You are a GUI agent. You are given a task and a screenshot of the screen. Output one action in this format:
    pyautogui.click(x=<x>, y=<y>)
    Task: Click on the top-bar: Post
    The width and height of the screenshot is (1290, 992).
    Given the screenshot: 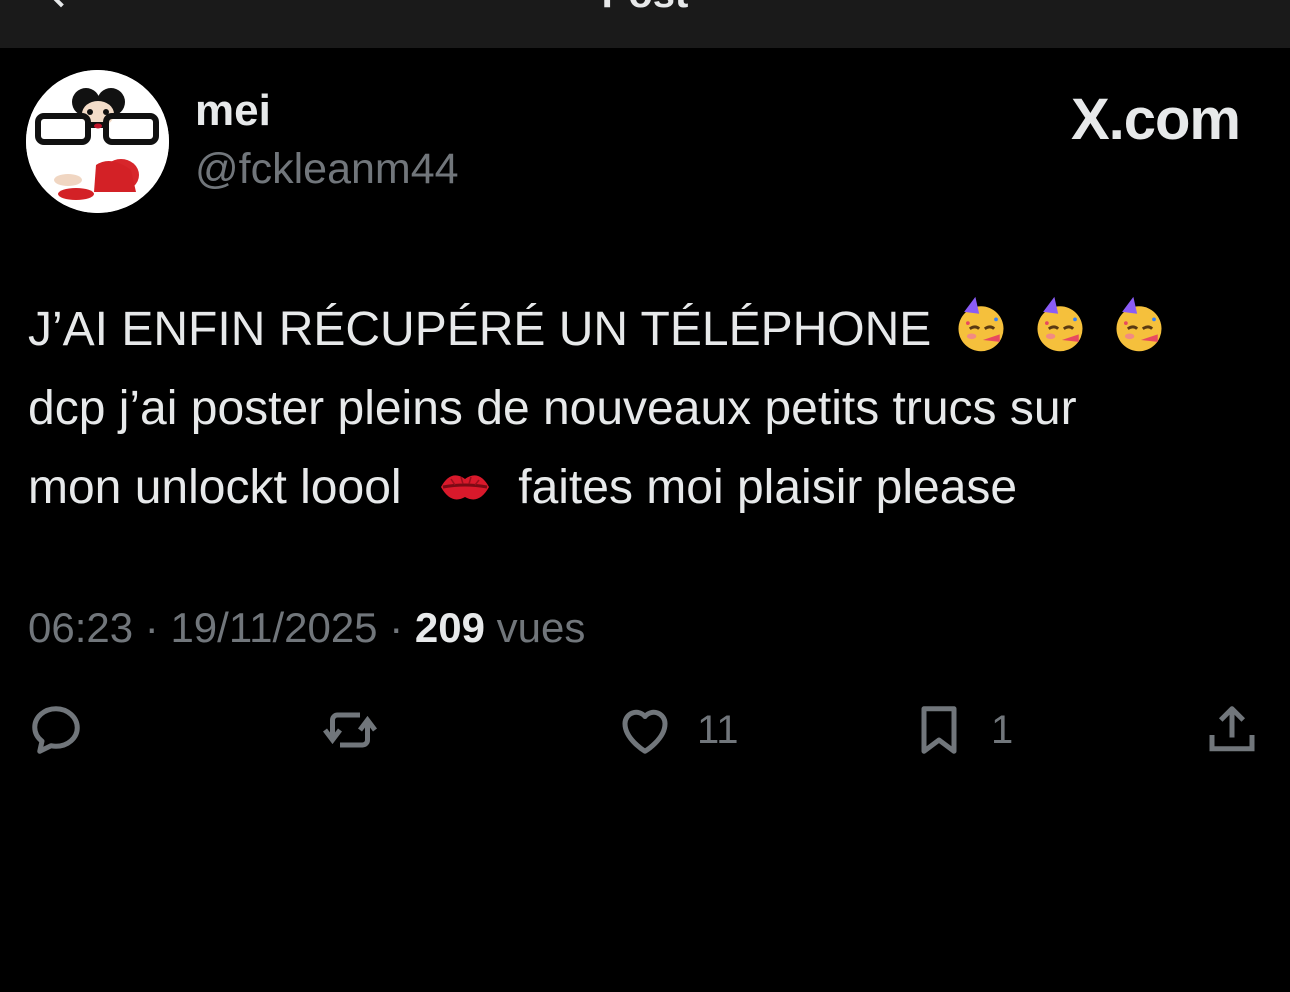 What is the action you would take?
    pyautogui.click(x=645, y=24)
    